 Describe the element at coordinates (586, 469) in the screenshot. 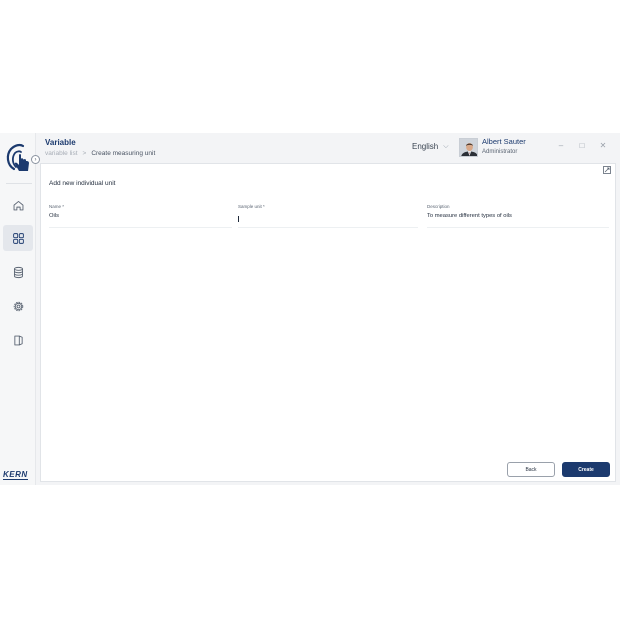

I see `create-button: Create` at that location.